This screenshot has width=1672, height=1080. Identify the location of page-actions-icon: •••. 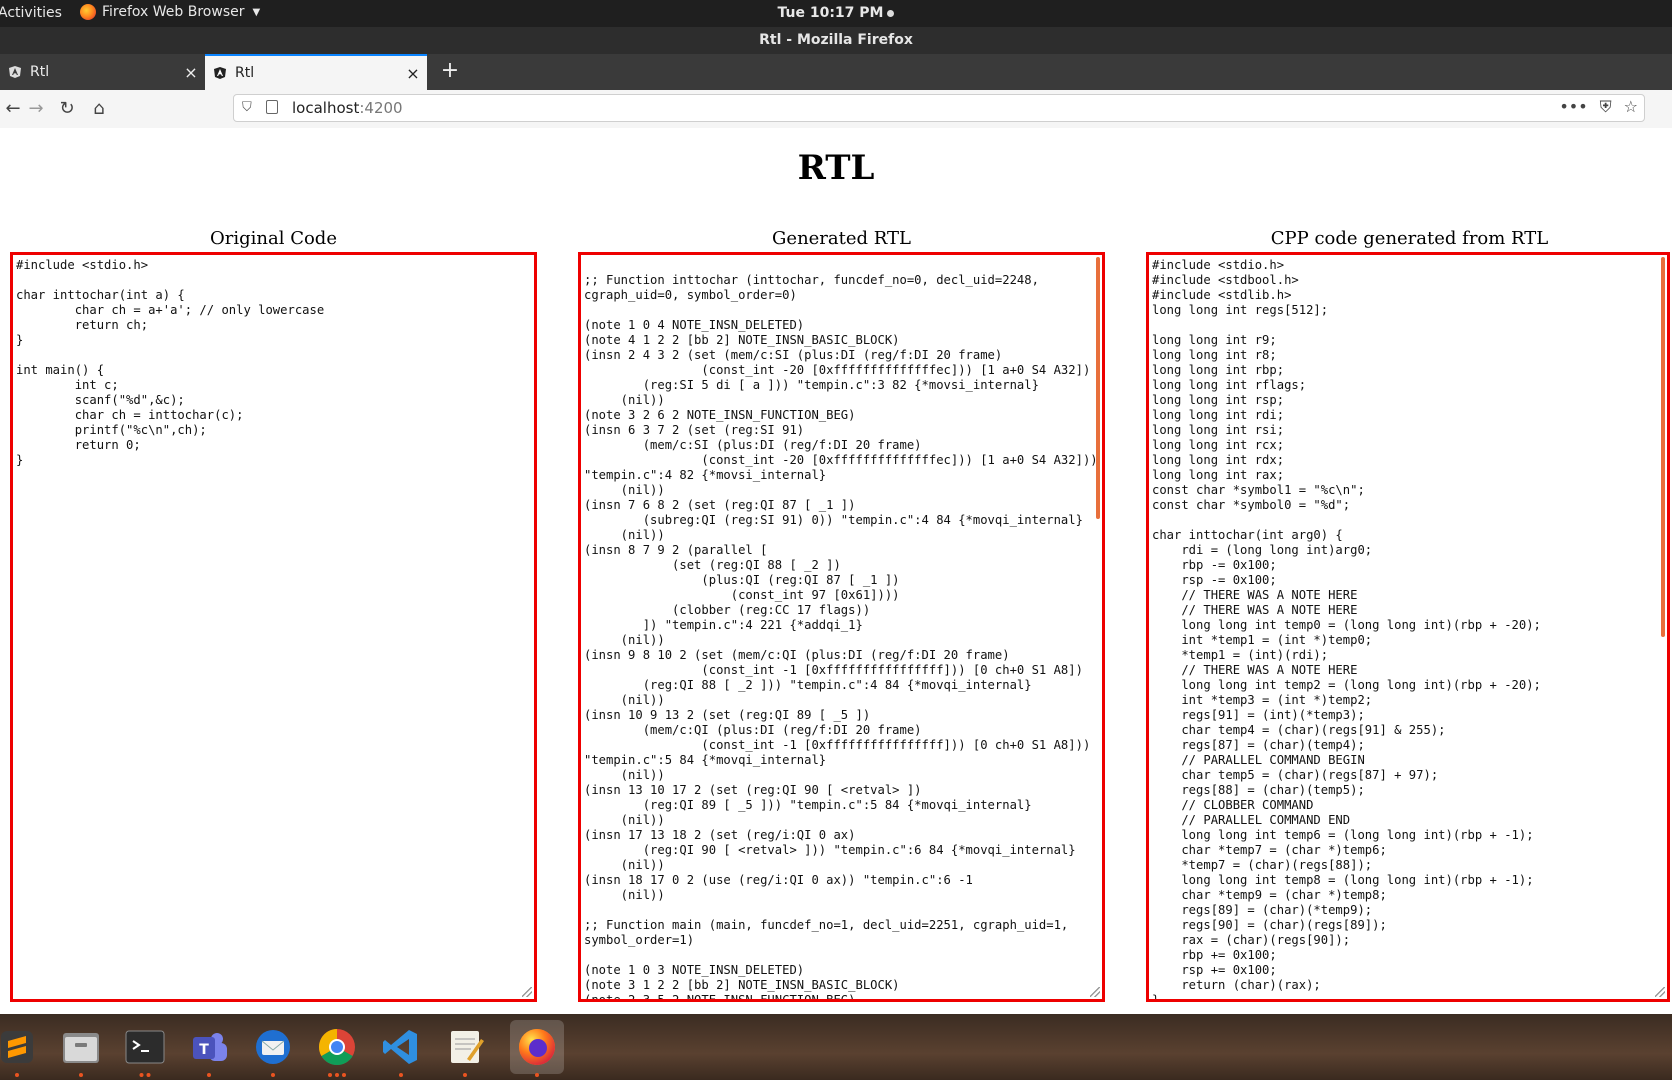
(1573, 107).